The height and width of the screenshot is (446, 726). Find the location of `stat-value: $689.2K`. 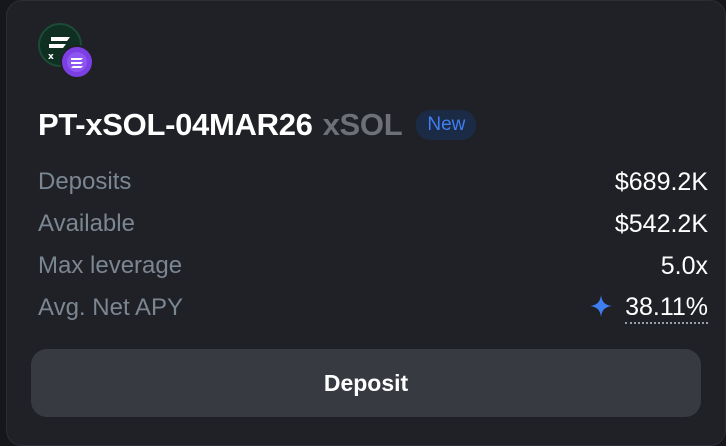

stat-value: $689.2K is located at coordinates (661, 181).